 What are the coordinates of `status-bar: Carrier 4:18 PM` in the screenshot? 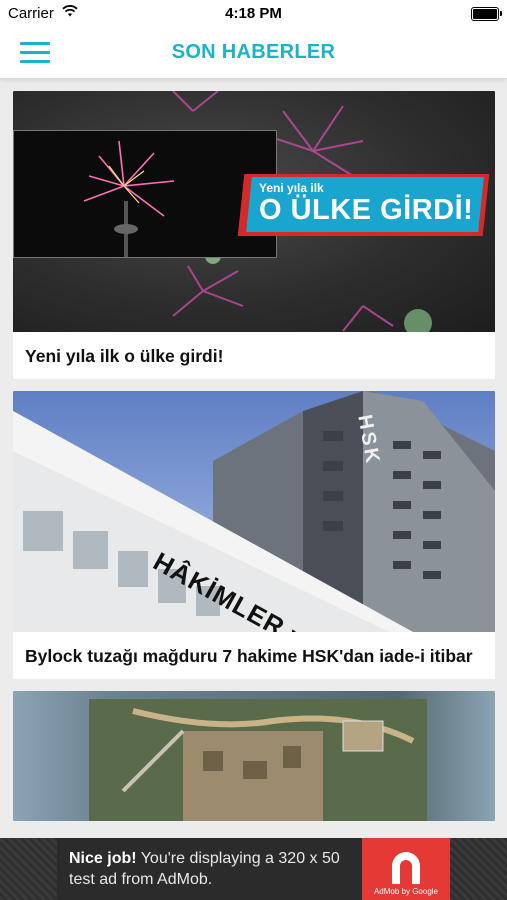 It's located at (253, 14).